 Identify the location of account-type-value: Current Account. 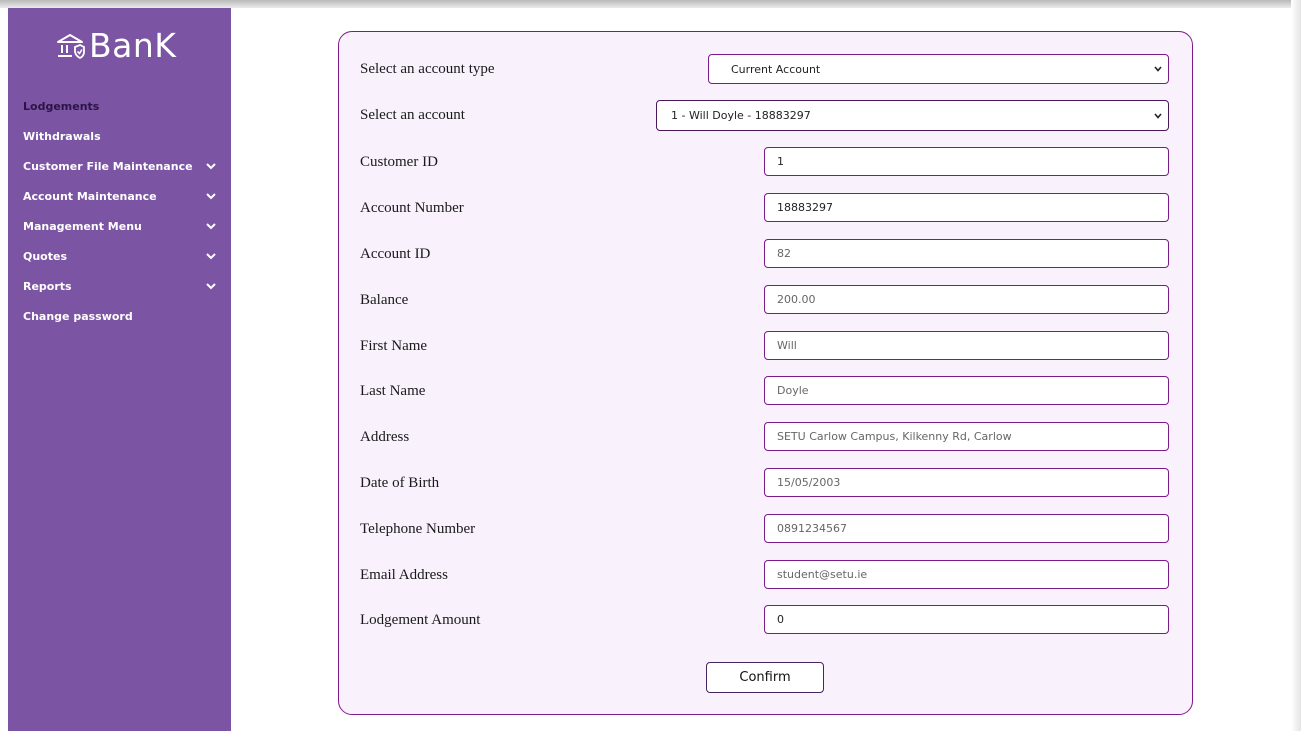
(776, 69).